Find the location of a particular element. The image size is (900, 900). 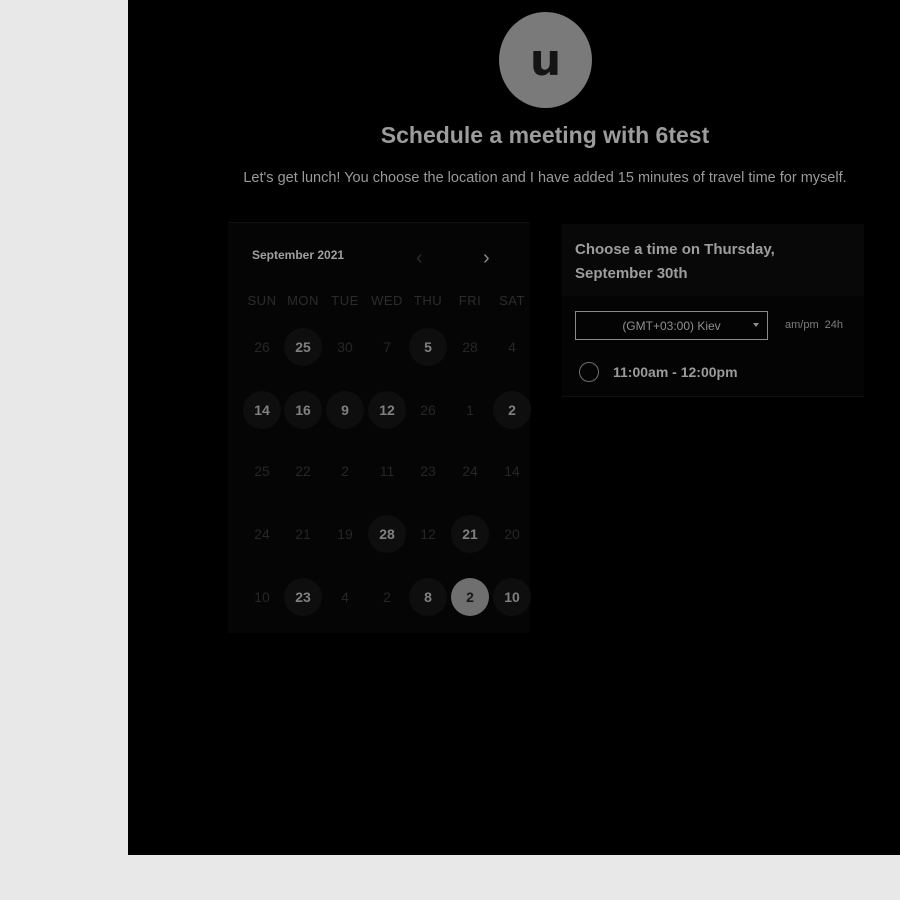

calendar-day: 11 is located at coordinates (387, 471).